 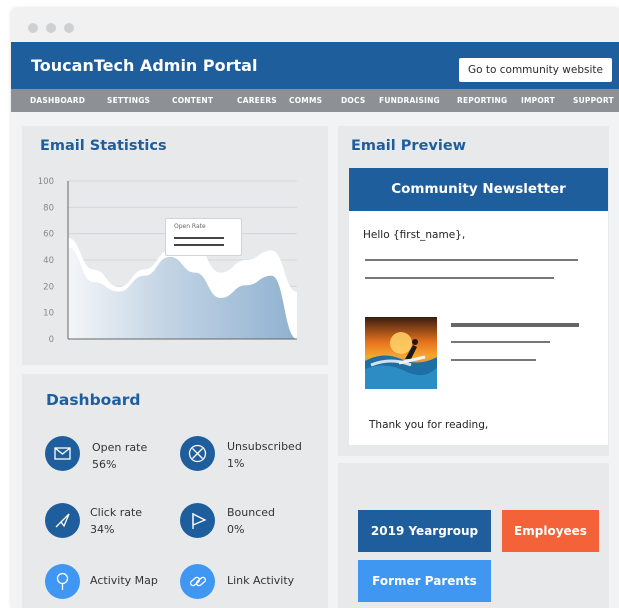 I want to click on email-preview-title: Email Preview, so click(x=409, y=146).